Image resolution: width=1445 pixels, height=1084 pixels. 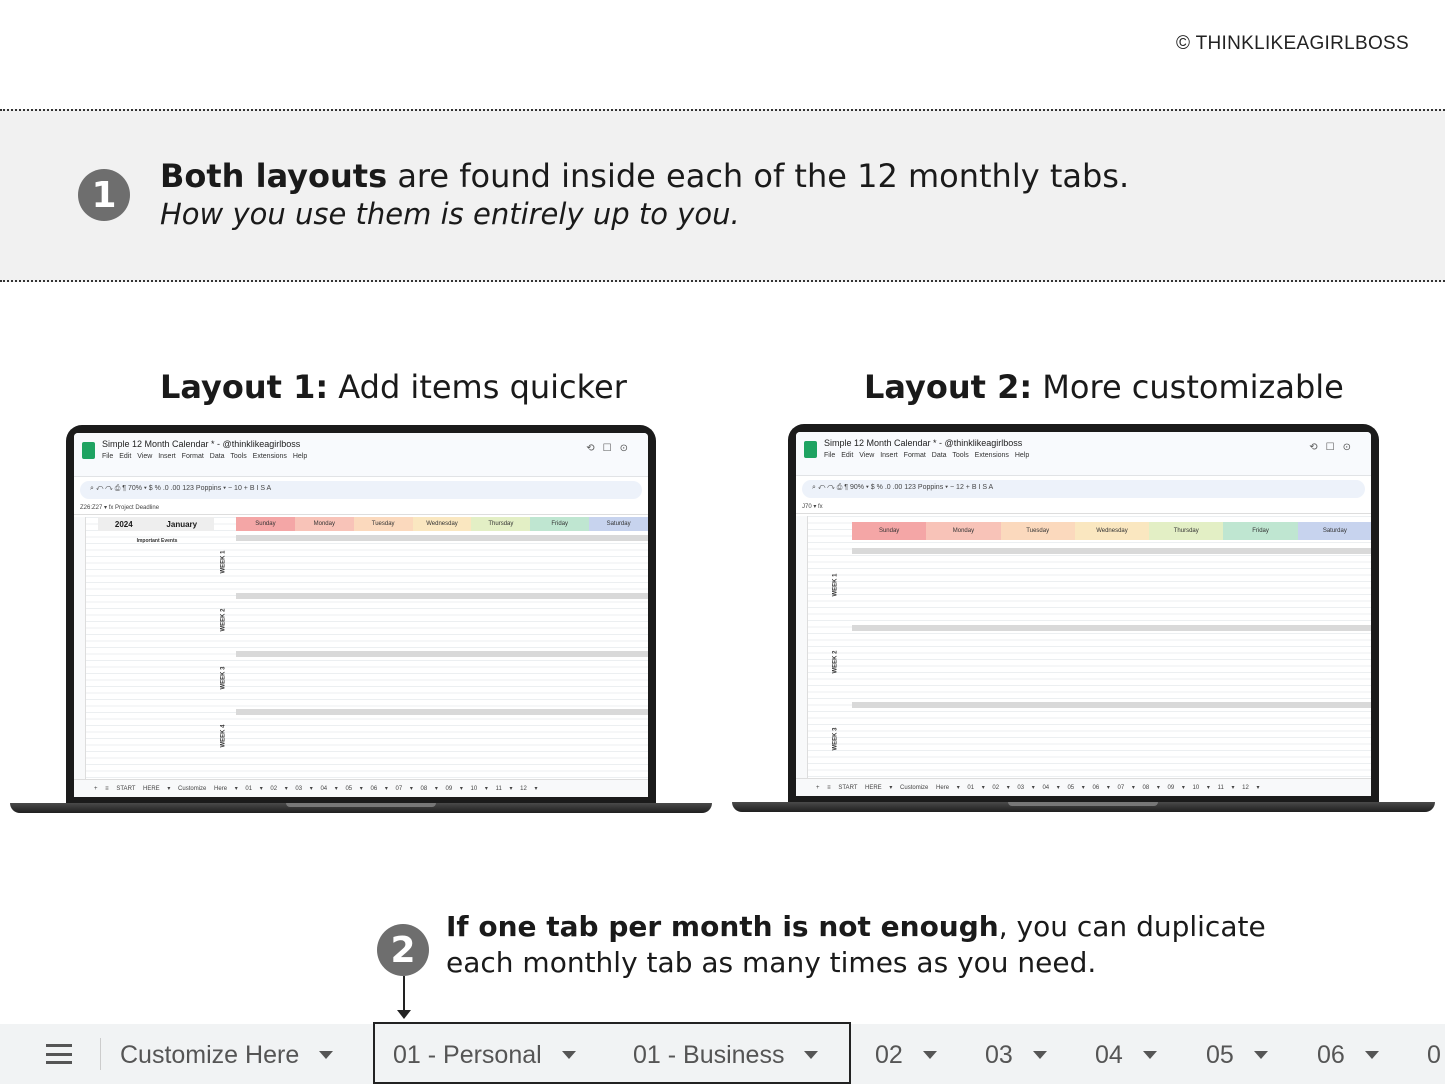 What do you see at coordinates (223, 620) in the screenshot?
I see `sheet1-week2-label: WEEK 2` at bounding box center [223, 620].